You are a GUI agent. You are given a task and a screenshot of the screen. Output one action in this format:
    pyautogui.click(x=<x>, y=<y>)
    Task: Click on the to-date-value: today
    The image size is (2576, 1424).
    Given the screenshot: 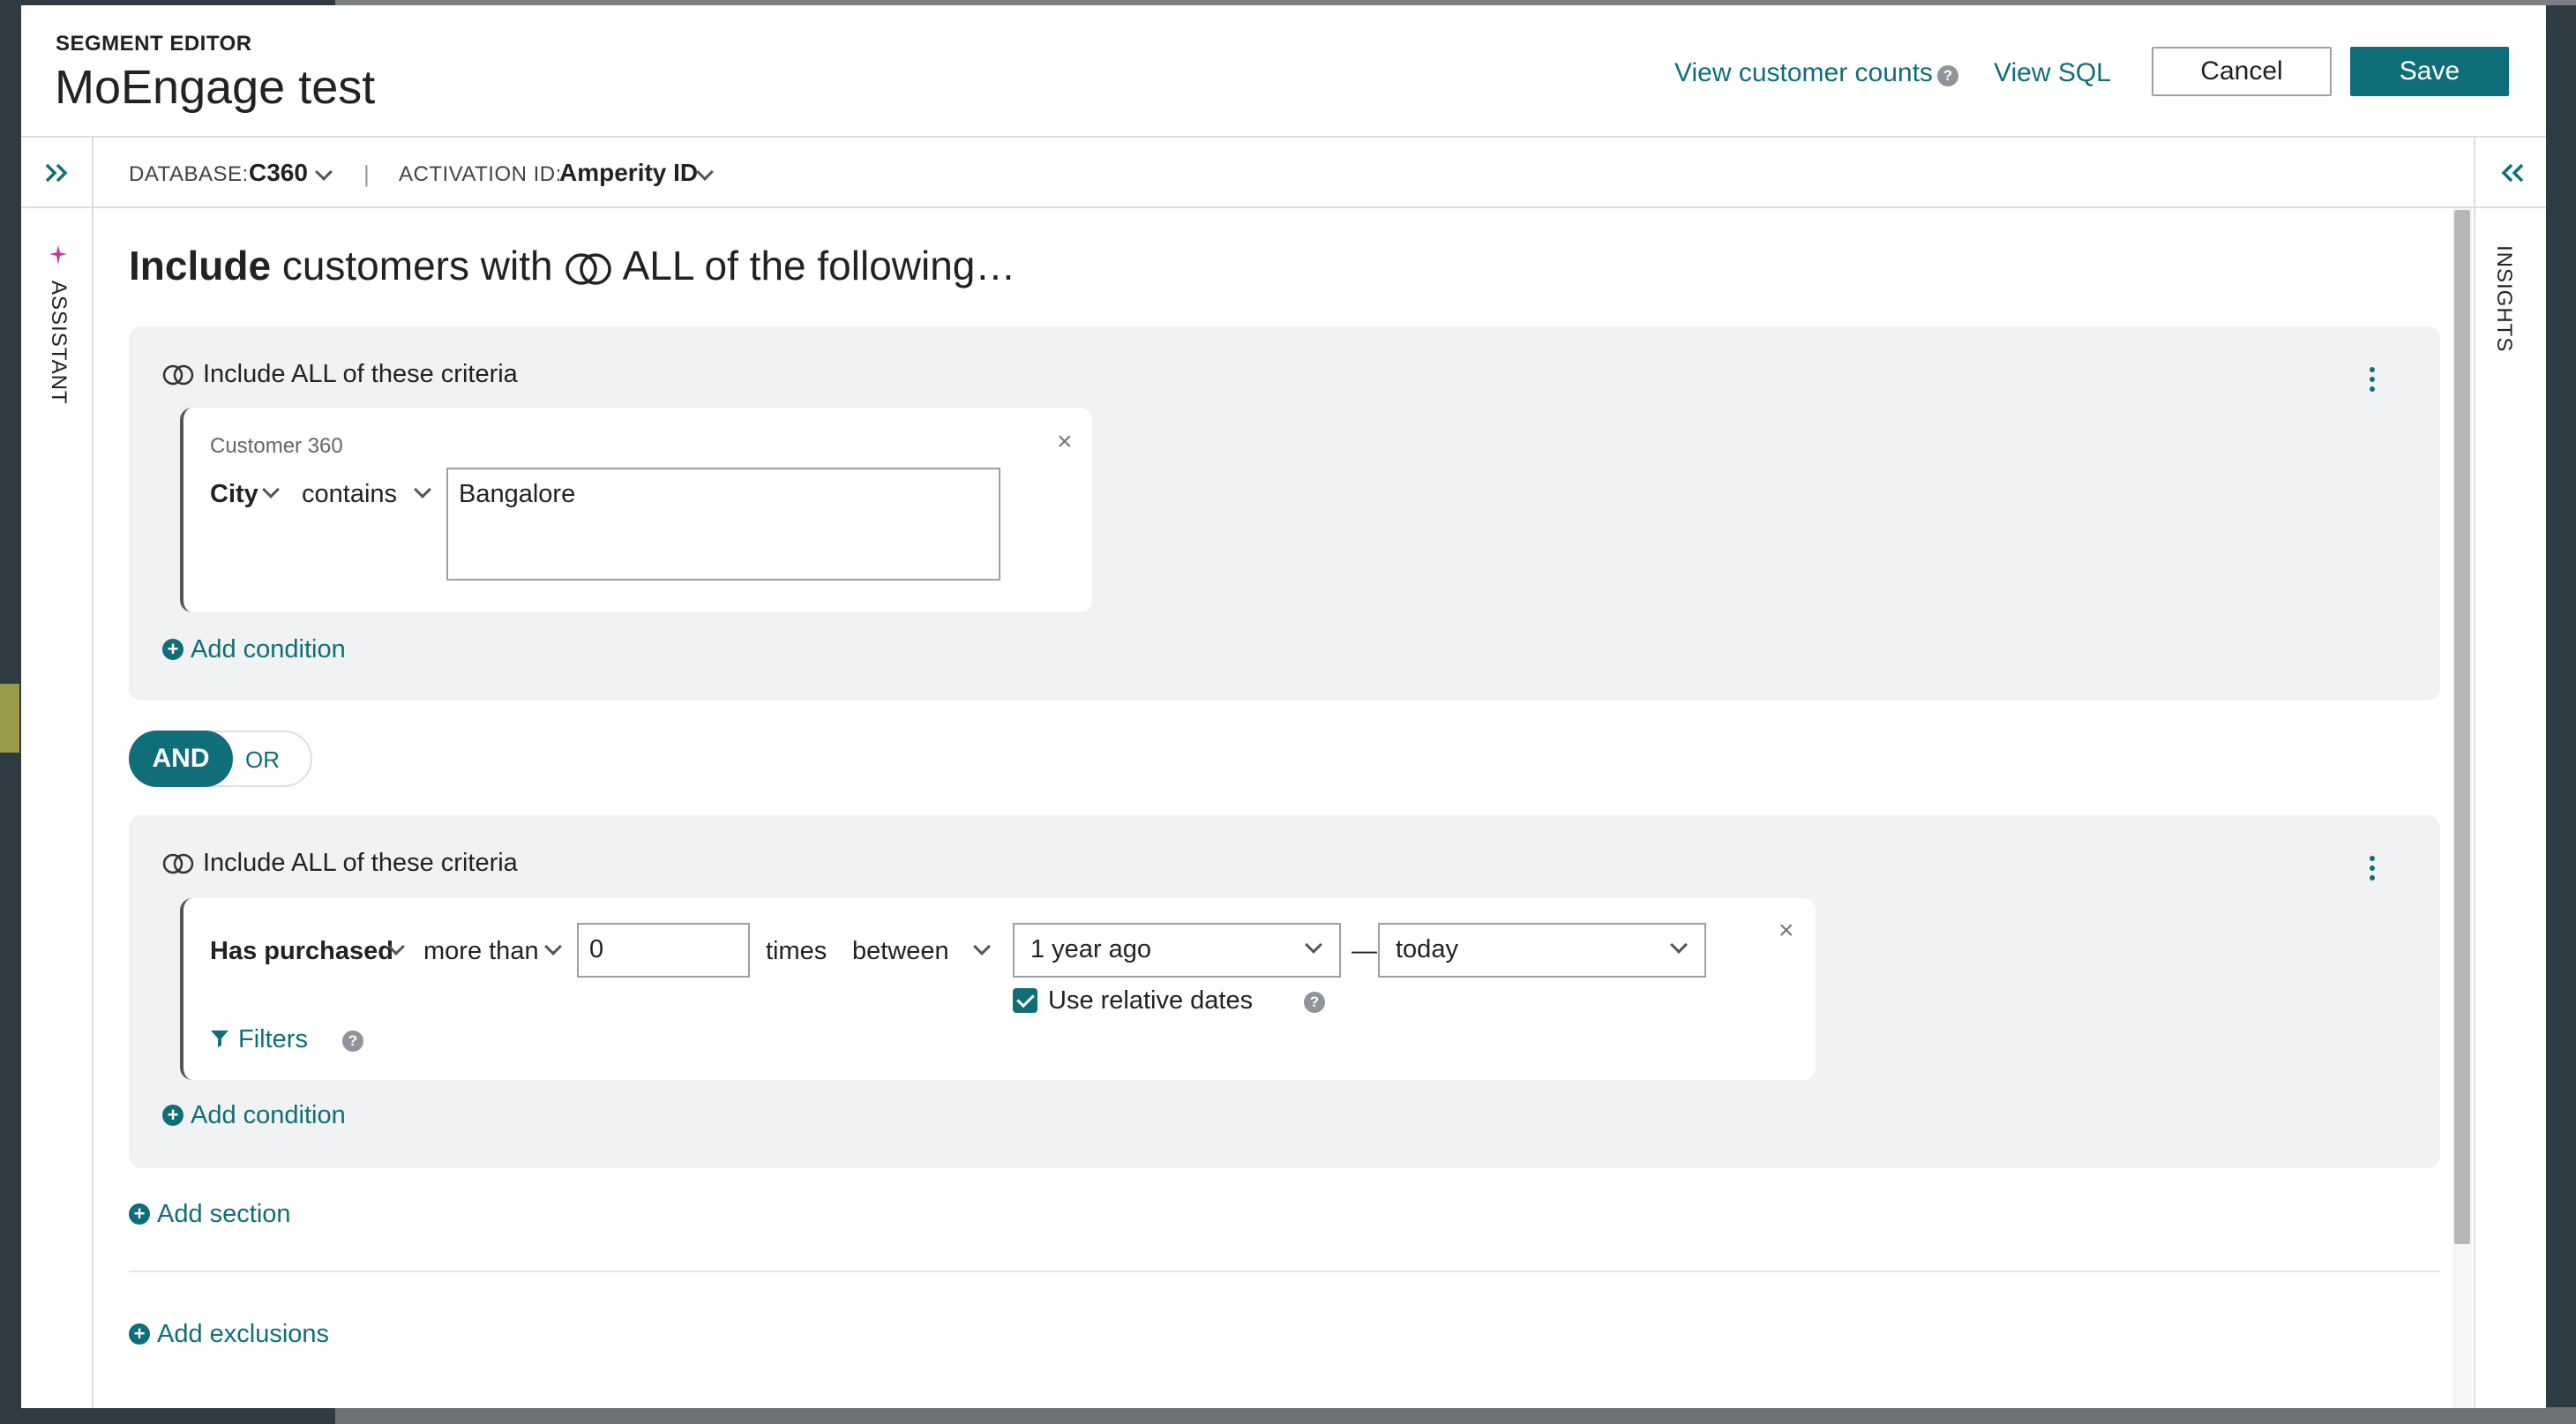 What is the action you would take?
    pyautogui.click(x=1427, y=949)
    